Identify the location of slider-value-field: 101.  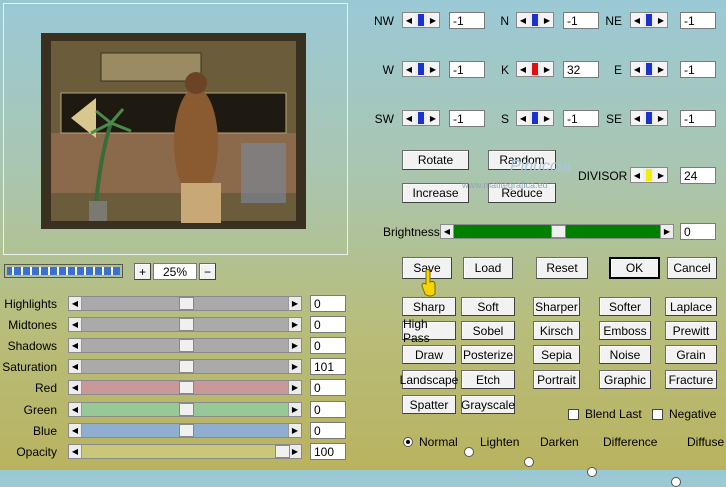
(328, 366).